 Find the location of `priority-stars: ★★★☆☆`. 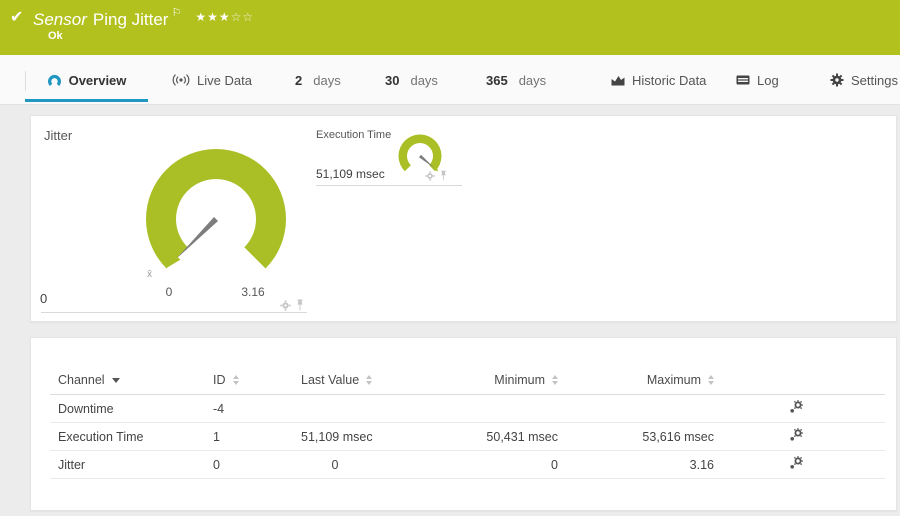

priority-stars: ★★★☆☆ is located at coordinates (224, 17).